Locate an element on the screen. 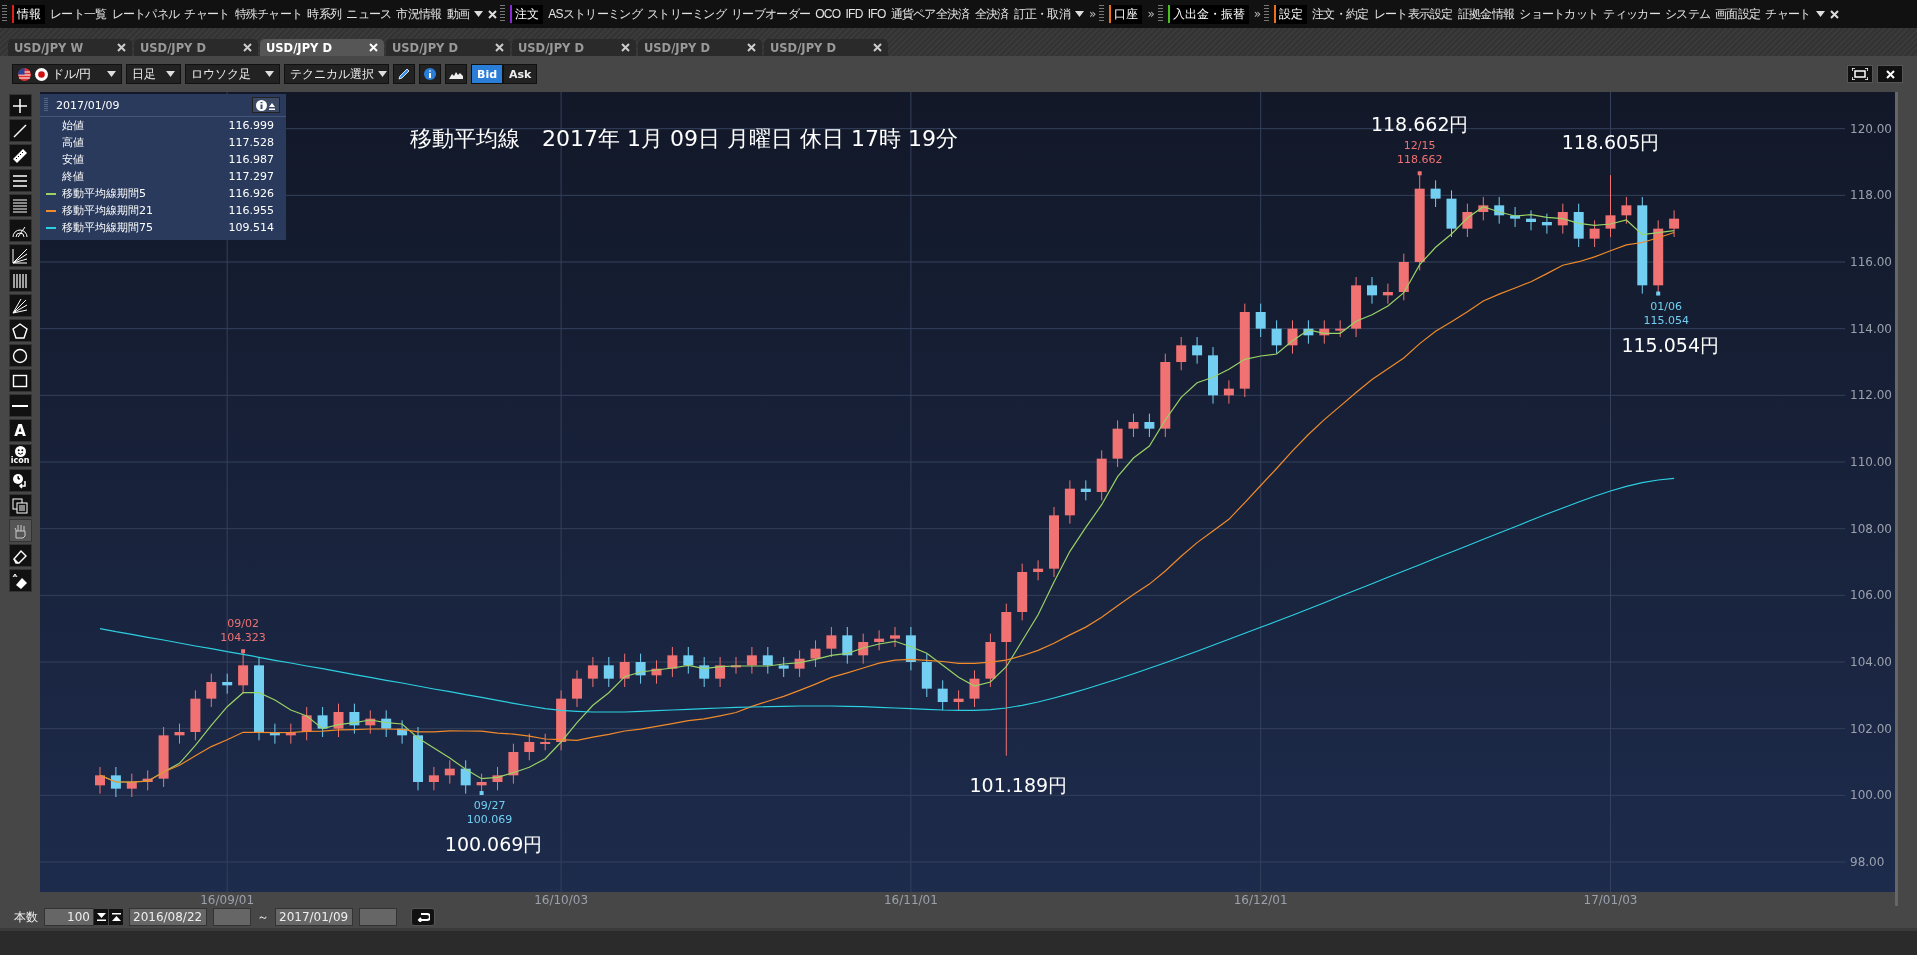 The image size is (1917, 955). menu-item: システム is located at coordinates (1687, 14).